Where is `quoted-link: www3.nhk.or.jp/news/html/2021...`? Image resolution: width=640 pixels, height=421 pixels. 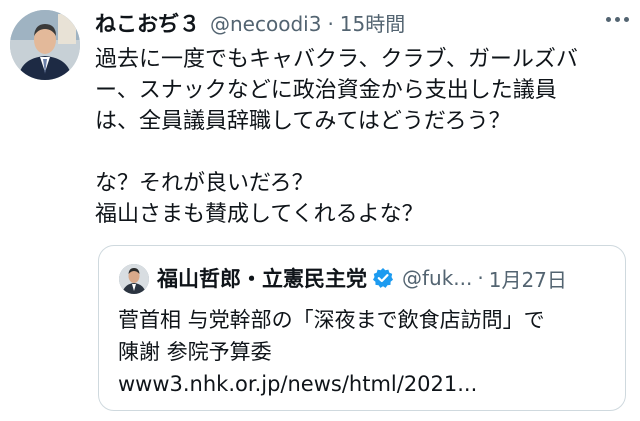
quoted-link: www3.nhk.or.jp/news/html/2021... is located at coordinates (368, 384).